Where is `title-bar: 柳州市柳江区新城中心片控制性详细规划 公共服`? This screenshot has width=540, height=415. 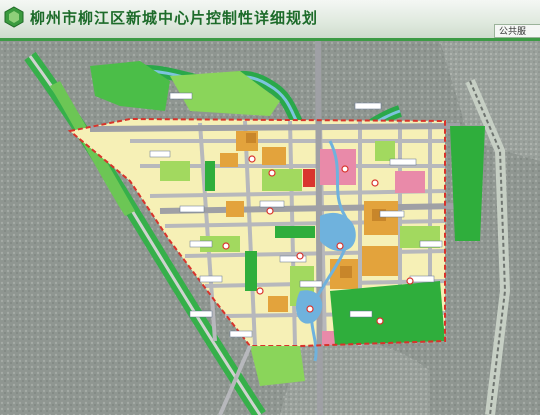 title-bar: 柳州市柳江区新城中心片控制性详细规划 公共服 is located at coordinates (270, 19).